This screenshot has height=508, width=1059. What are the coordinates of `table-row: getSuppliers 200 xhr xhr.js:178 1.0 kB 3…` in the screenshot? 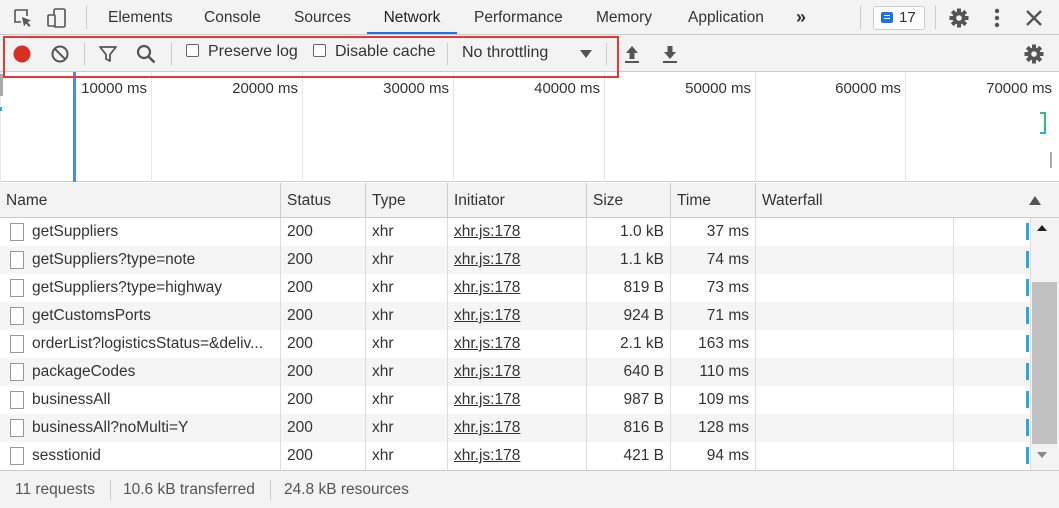 It's located at (515, 232).